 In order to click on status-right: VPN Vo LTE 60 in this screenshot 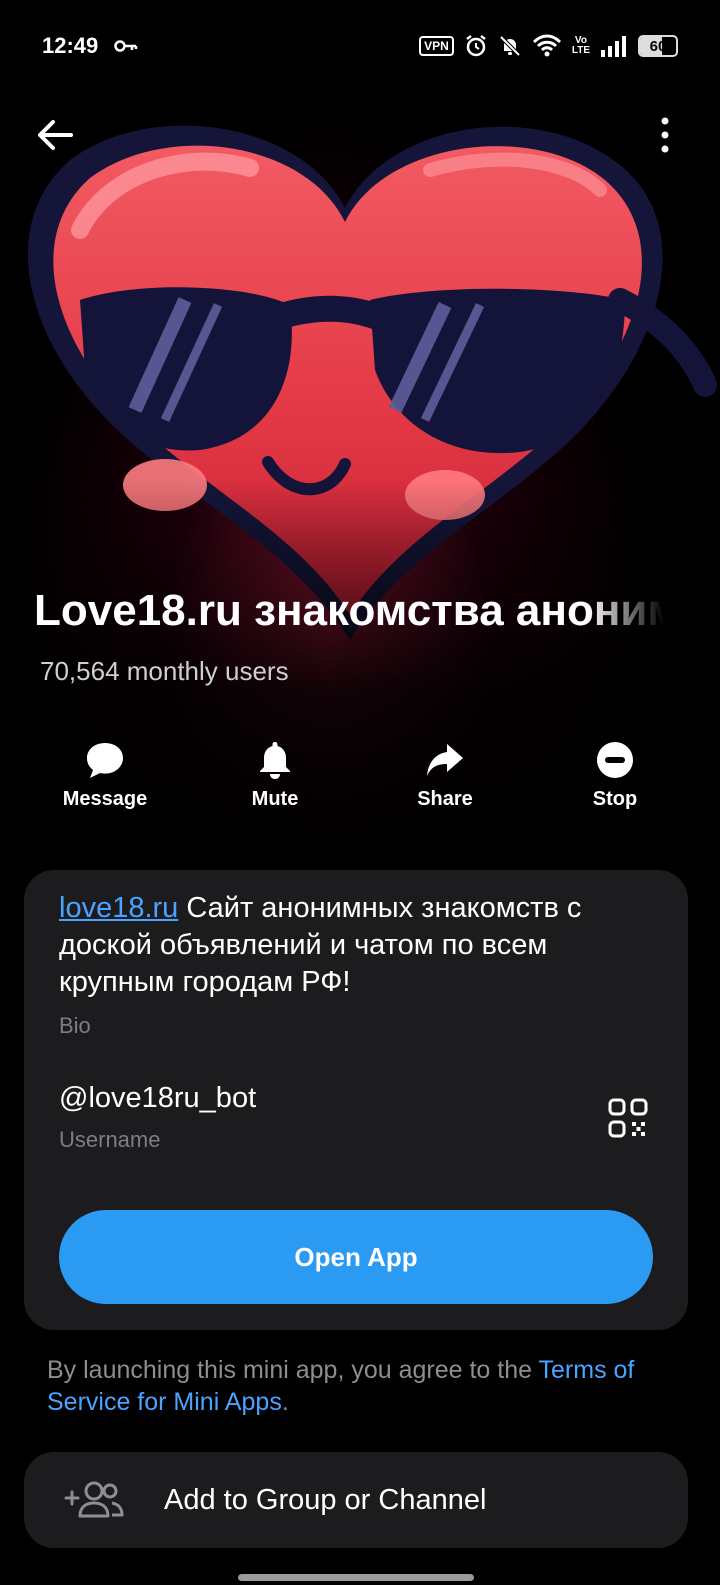, I will do `click(548, 46)`.